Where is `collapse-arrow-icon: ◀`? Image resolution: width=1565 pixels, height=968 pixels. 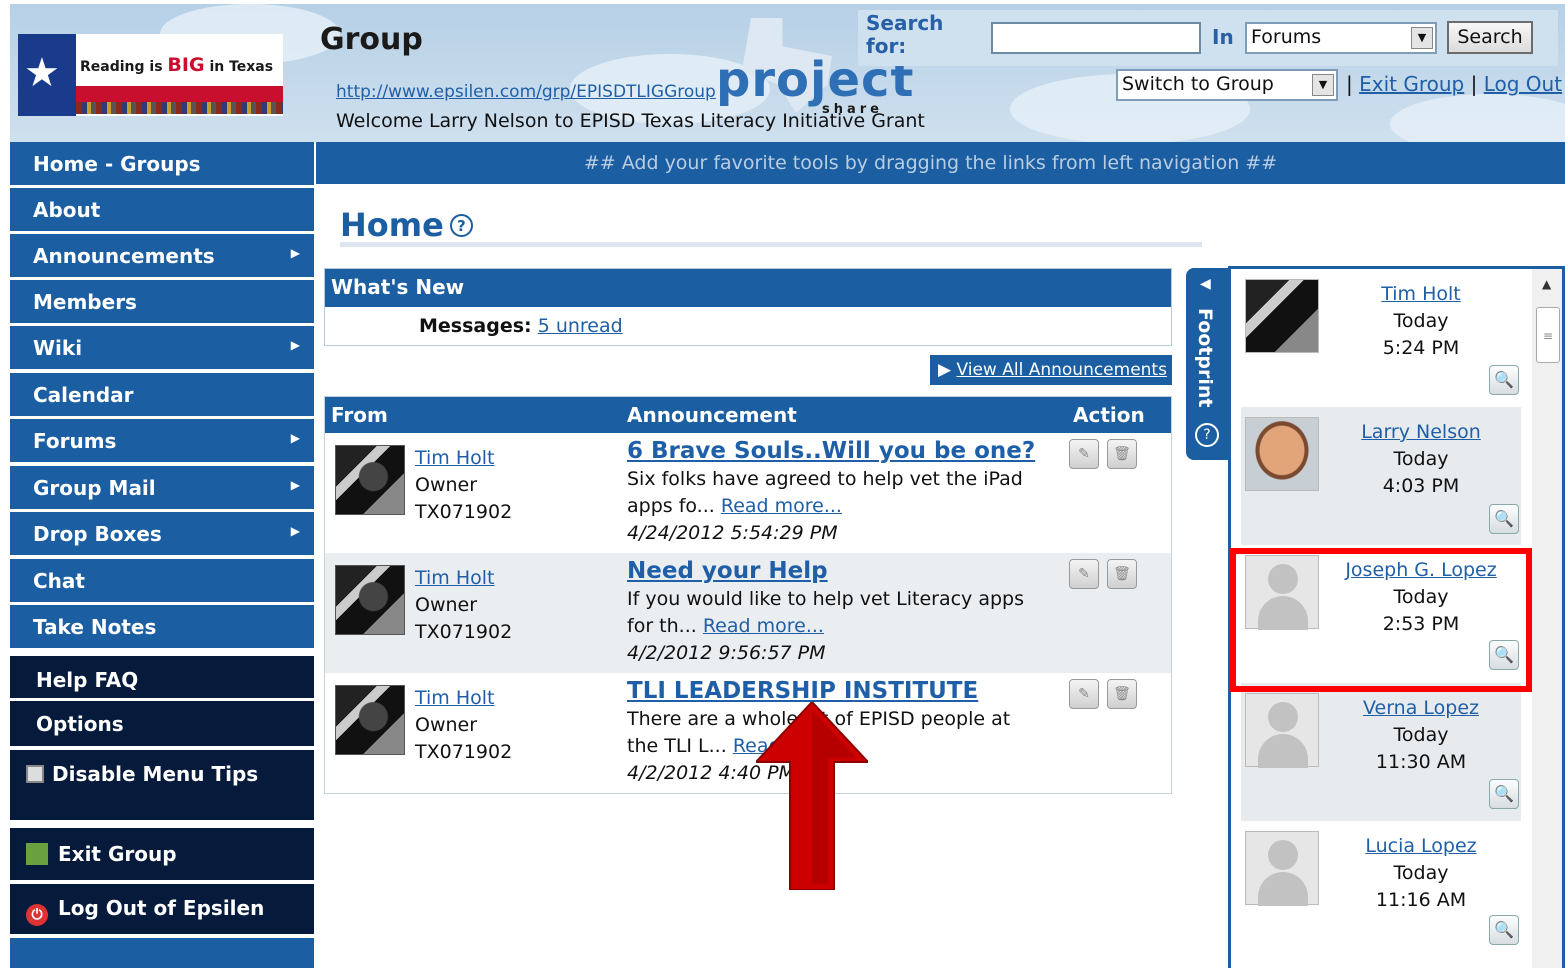
collapse-arrow-icon: ◀ is located at coordinates (1205, 284).